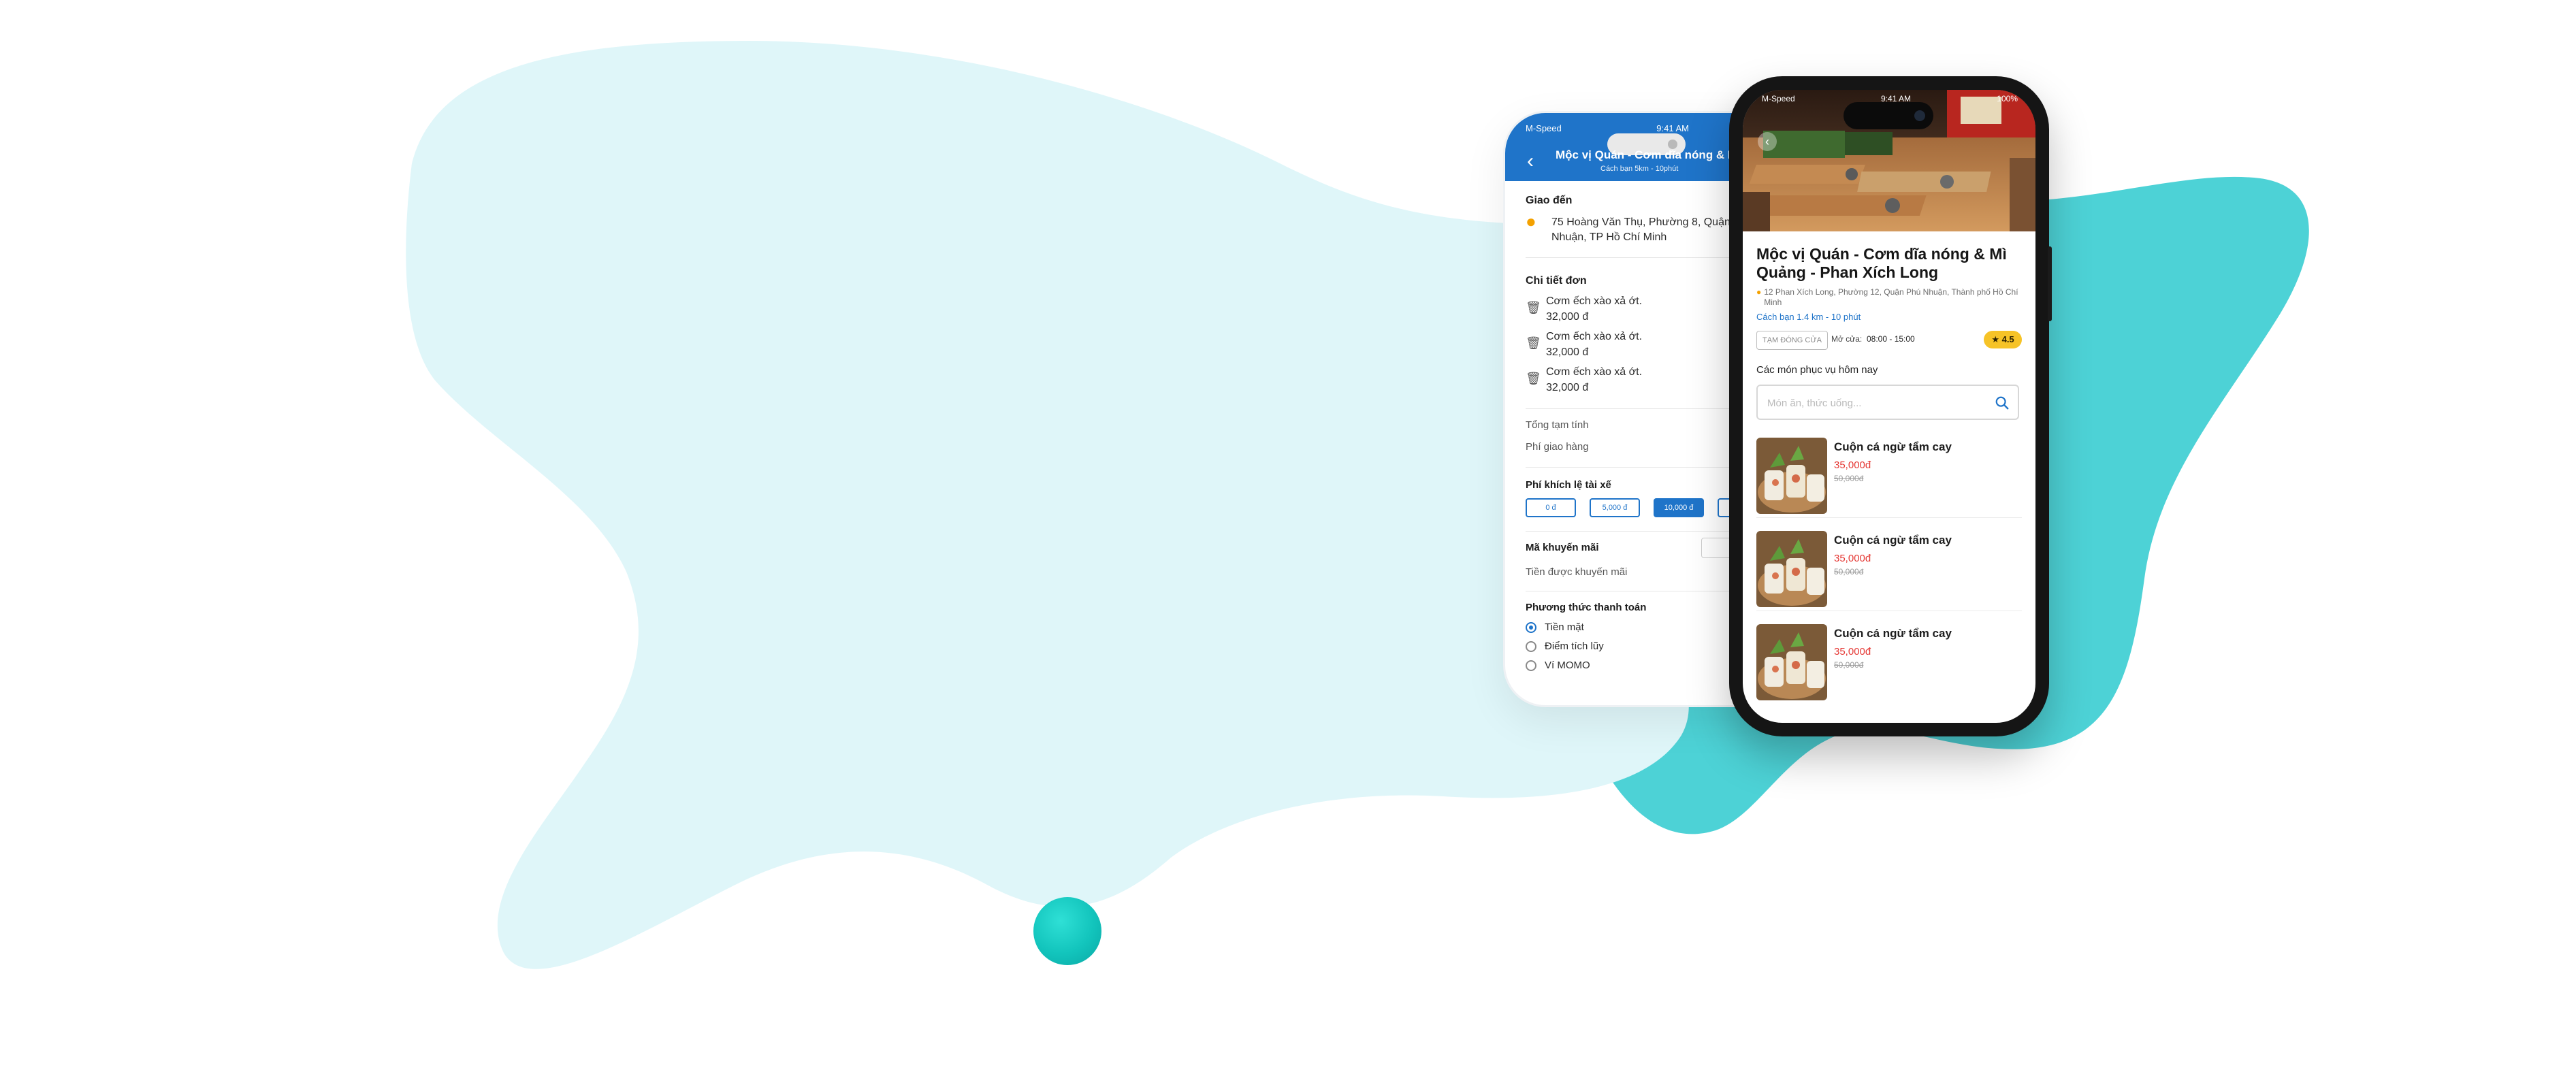 The image size is (2576, 1089). What do you see at coordinates (1889, 517) in the screenshot?
I see `divider` at bounding box center [1889, 517].